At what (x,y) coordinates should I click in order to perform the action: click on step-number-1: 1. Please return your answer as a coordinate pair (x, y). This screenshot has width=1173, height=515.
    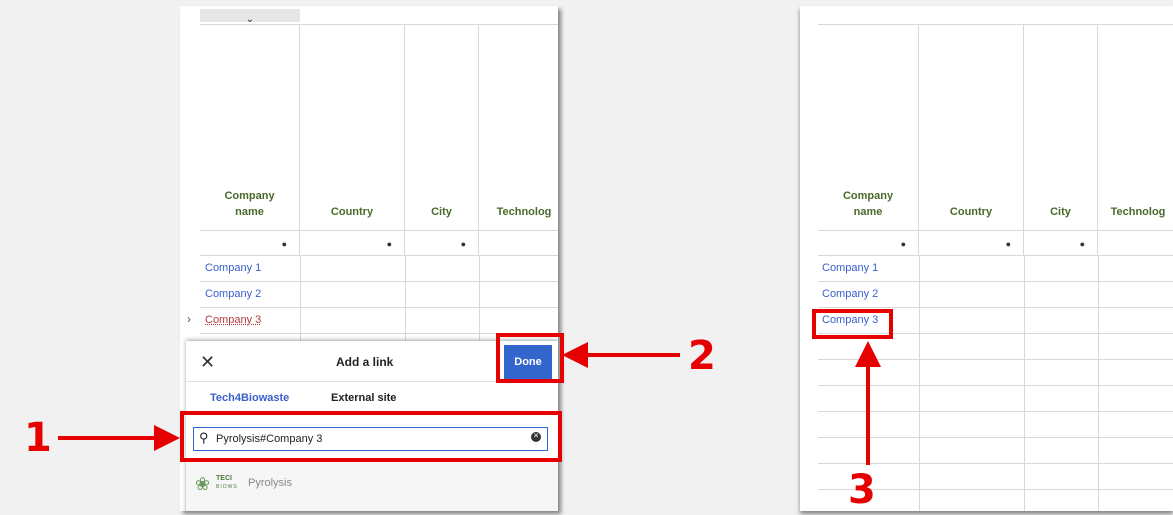
    Looking at the image, I should click on (38, 438).